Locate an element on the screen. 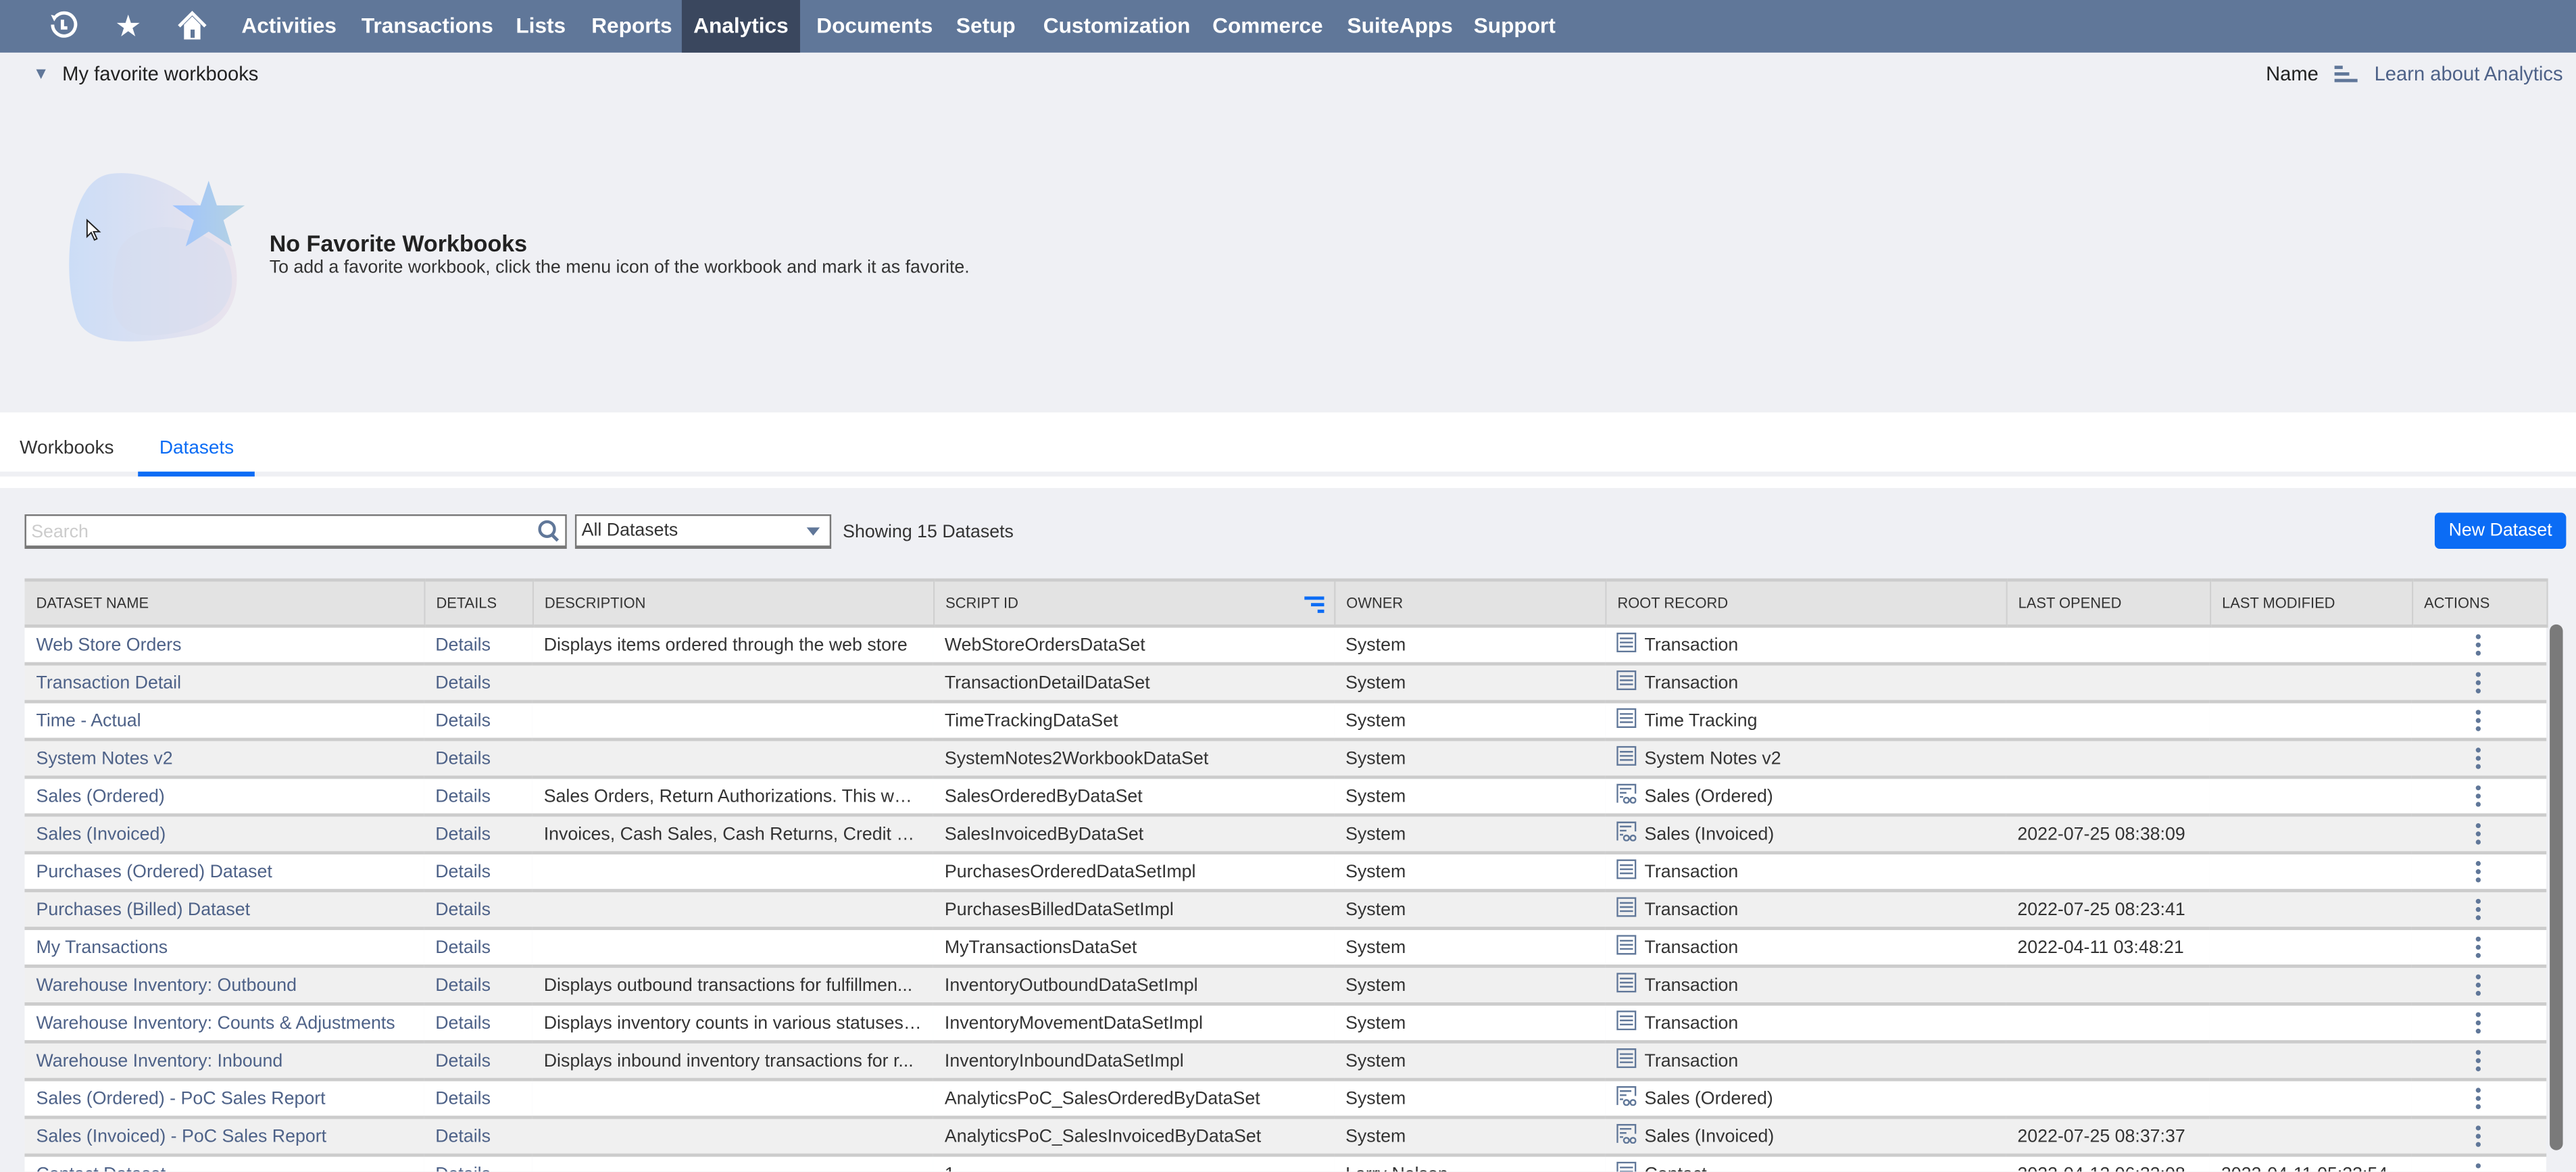  nav-setup: Setup is located at coordinates (986, 26).